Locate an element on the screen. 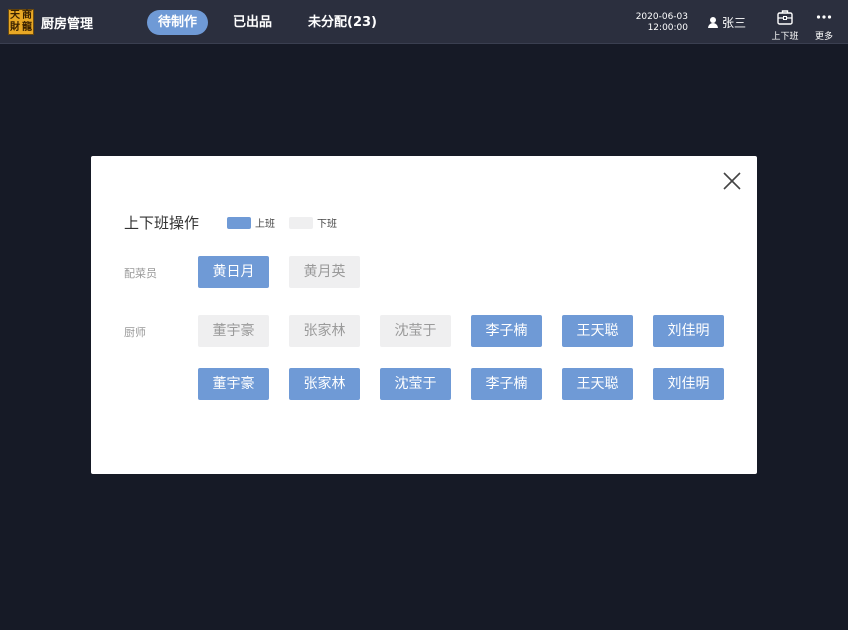  tab-unassigned: 未分配(23) is located at coordinates (342, 22).